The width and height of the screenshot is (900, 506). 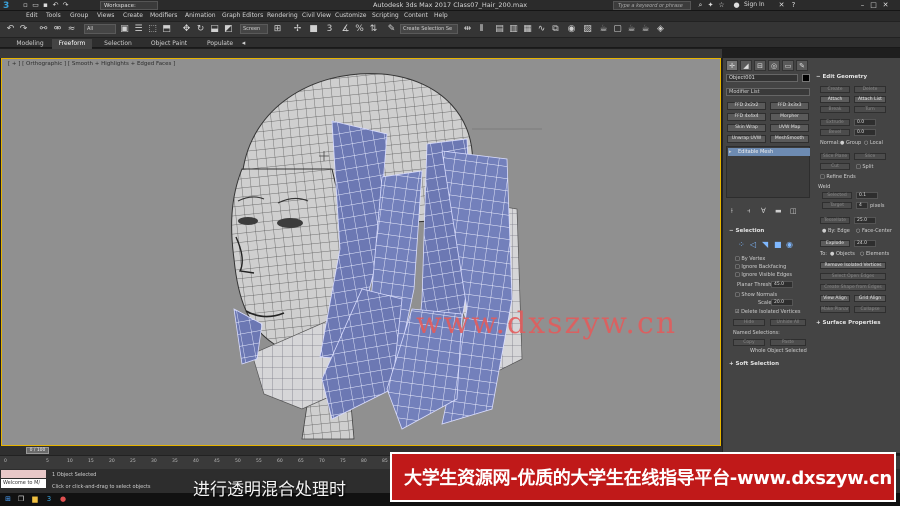 I want to click on window-crossing-icon: ⬒, so click(x=166, y=29).